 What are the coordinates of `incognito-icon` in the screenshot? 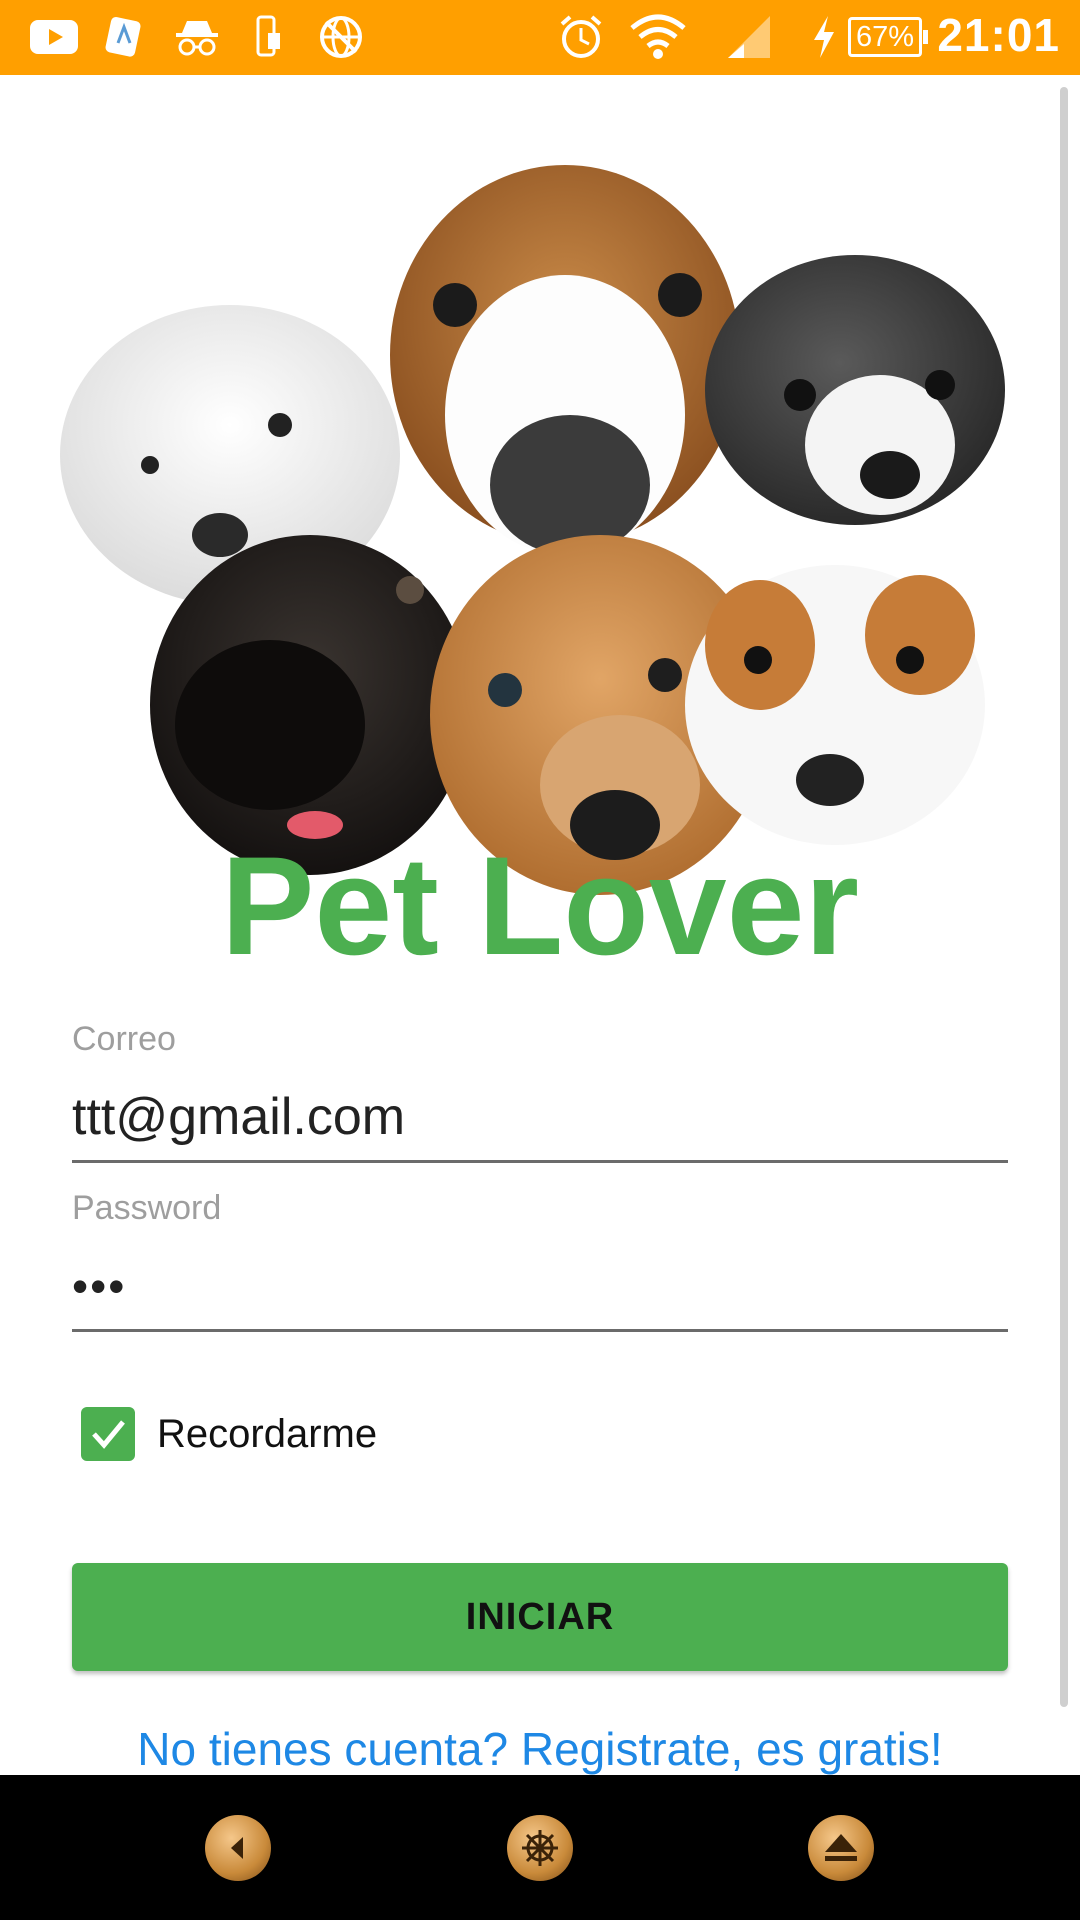 It's located at (197, 37).